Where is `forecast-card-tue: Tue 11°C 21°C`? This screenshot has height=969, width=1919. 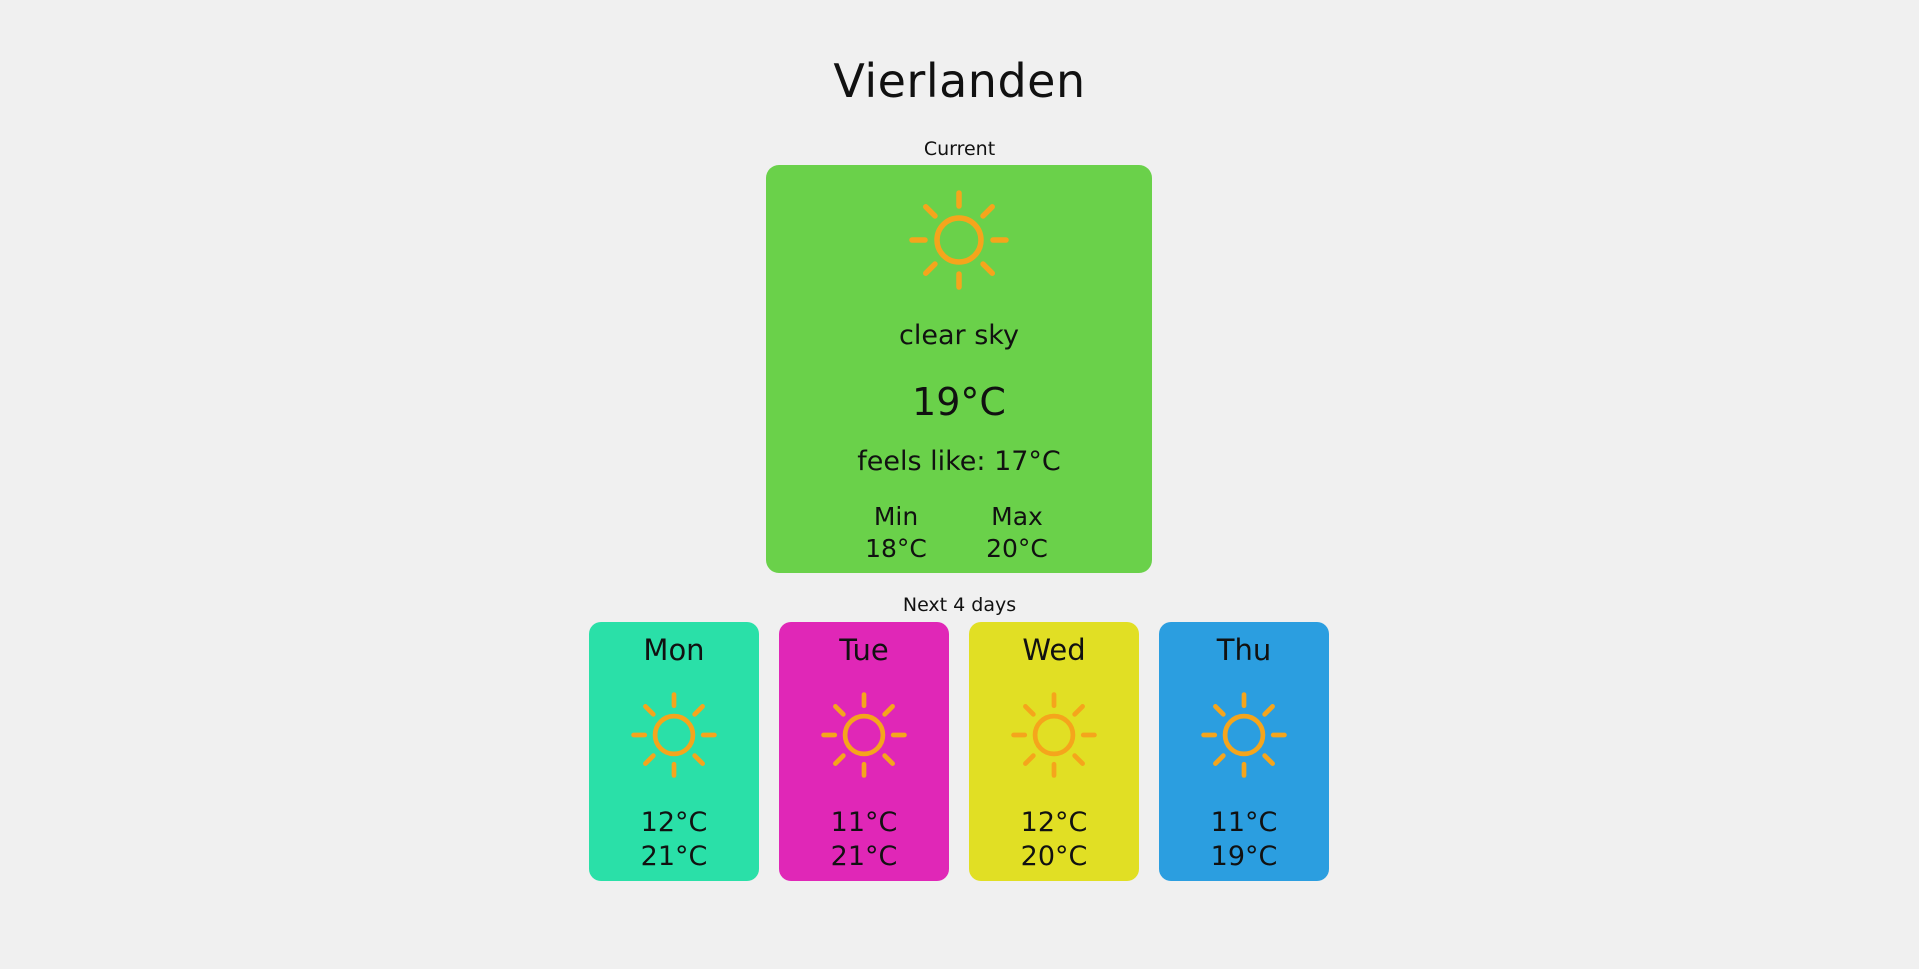 forecast-card-tue: Tue 11°C 21°C is located at coordinates (864, 751).